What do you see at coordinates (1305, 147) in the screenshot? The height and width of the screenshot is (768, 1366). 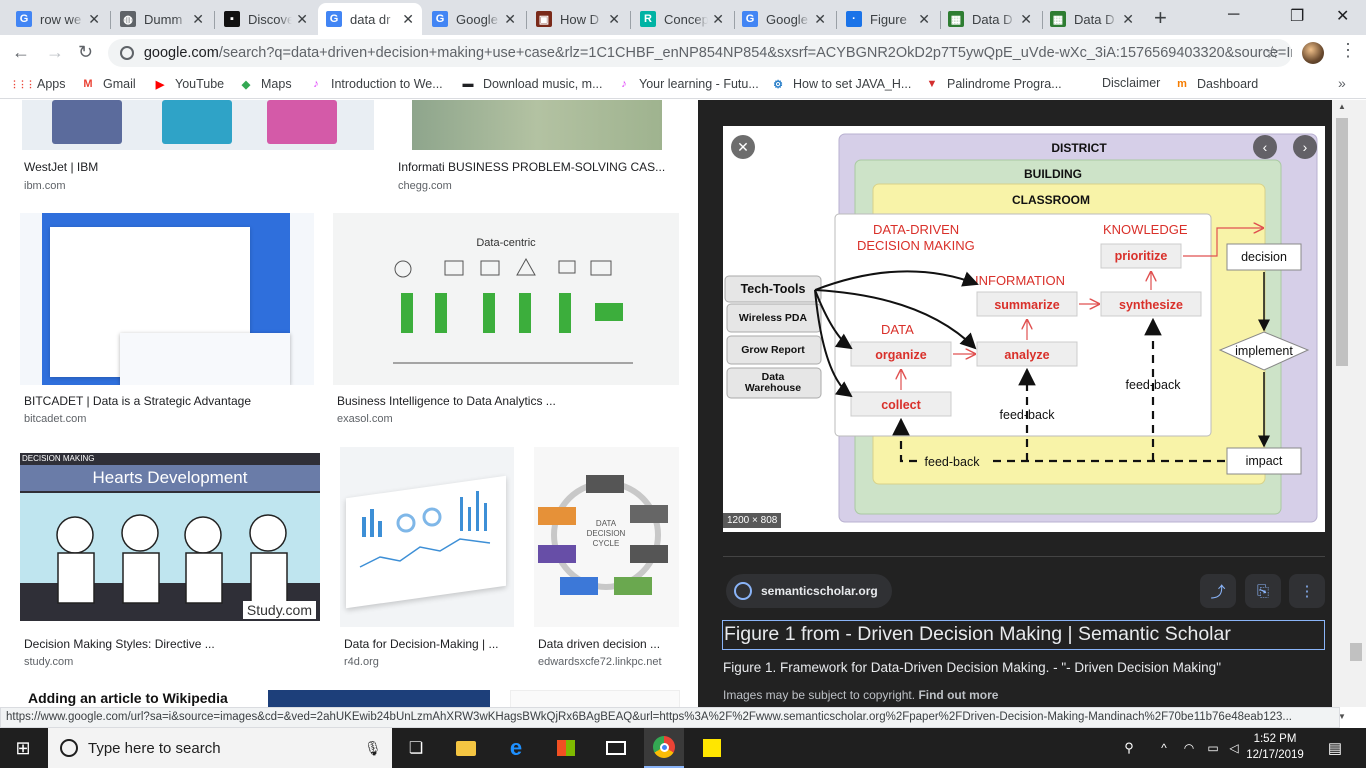 I see `next-image-icon: ›` at bounding box center [1305, 147].